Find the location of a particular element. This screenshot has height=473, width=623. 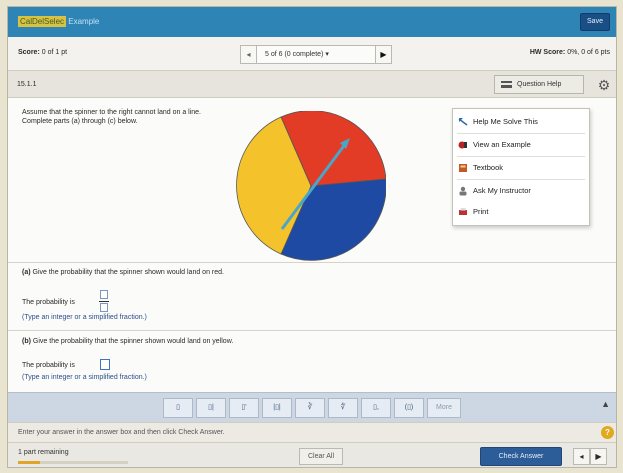

question-select-text: 5 of 6 (0 complete) is located at coordinates (294, 54).